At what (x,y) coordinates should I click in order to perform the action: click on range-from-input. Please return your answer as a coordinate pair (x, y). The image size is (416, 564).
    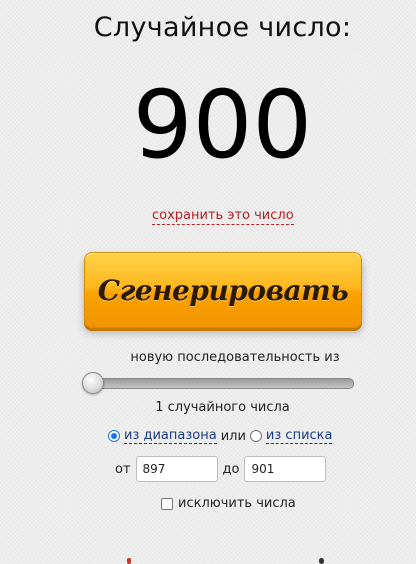
    Looking at the image, I should click on (176, 469).